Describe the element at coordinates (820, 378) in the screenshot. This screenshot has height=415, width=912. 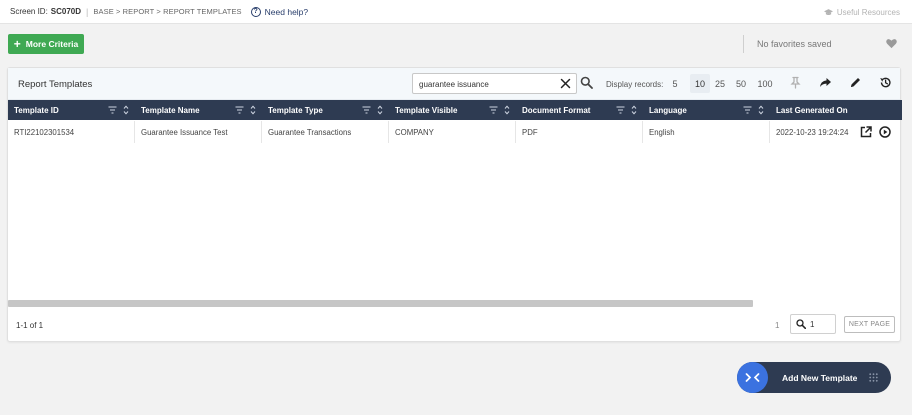
I see `add-new-template-label: Add New Template` at that location.